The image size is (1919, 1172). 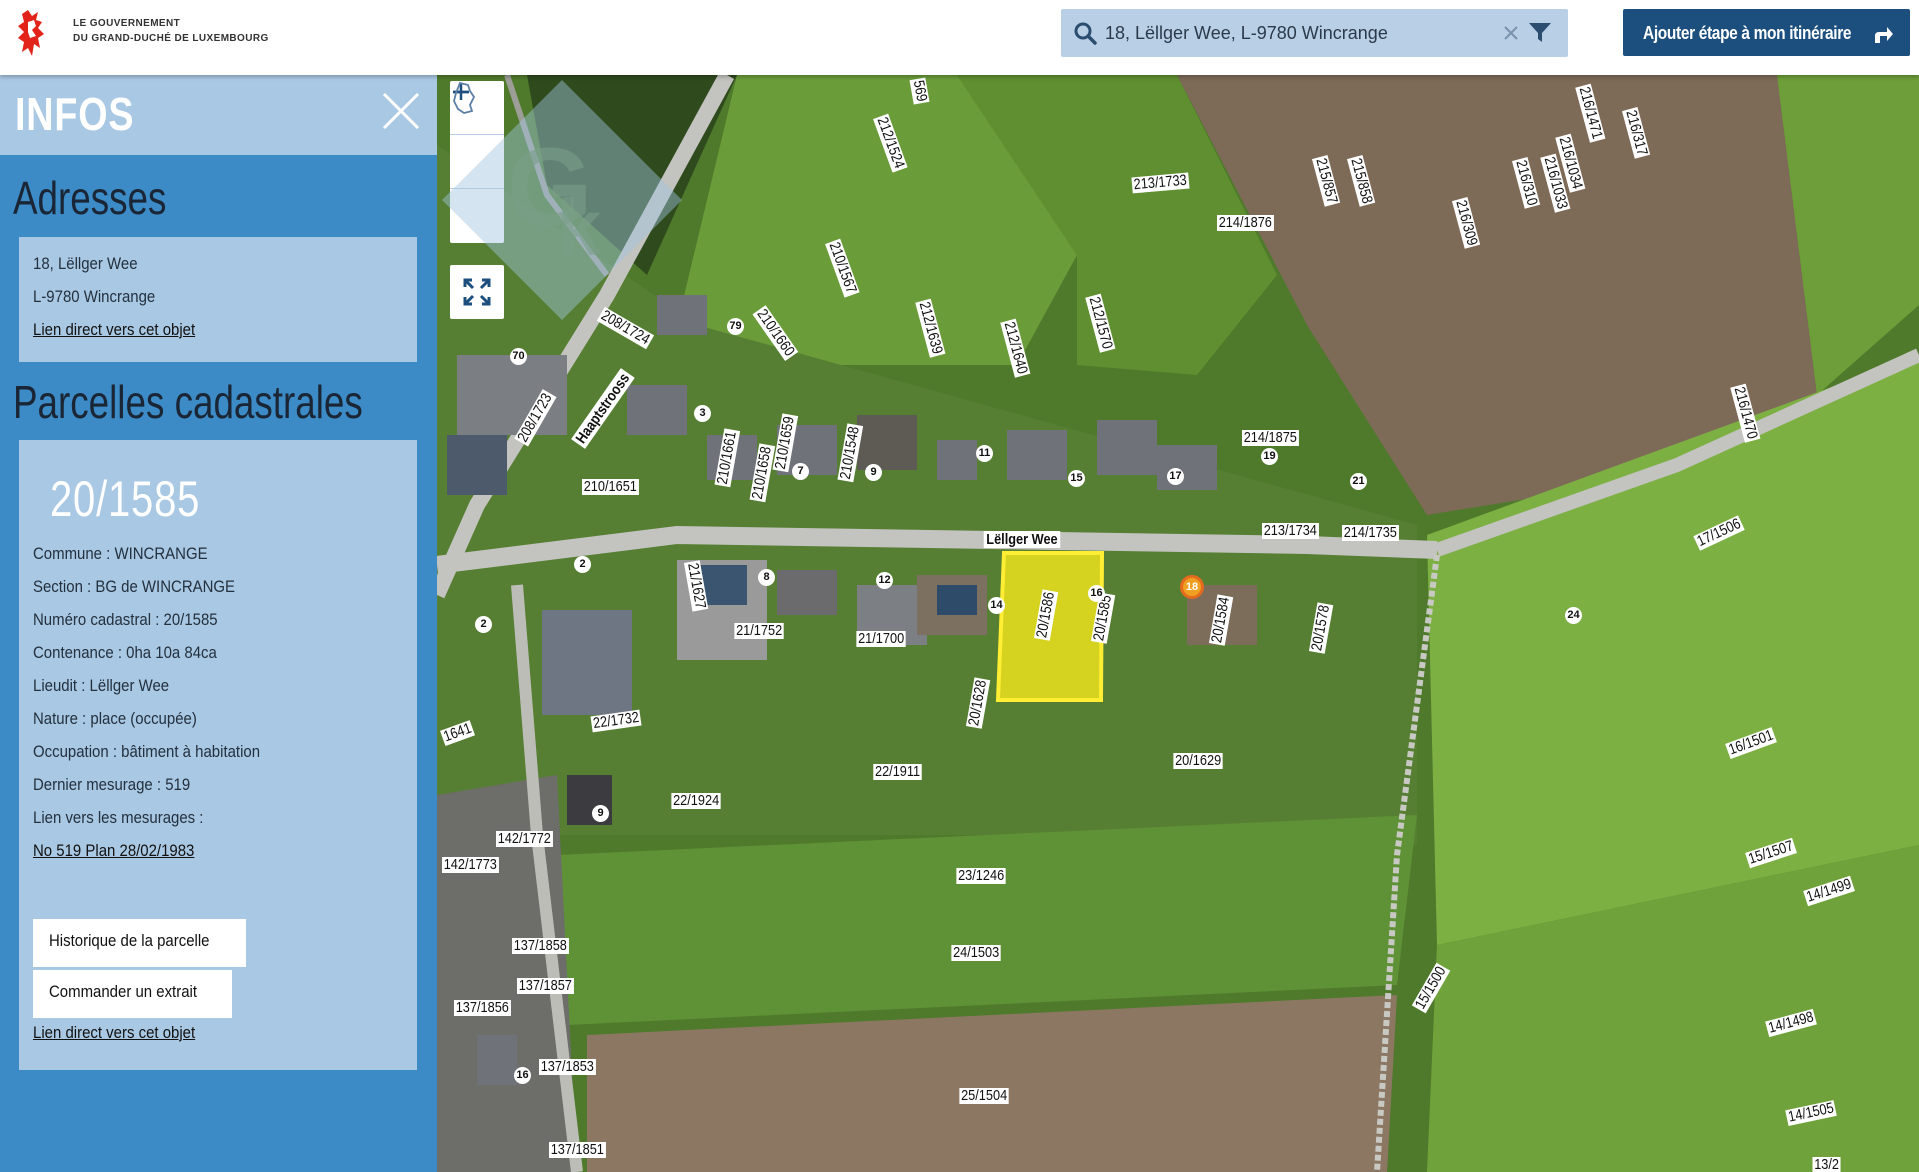 I want to click on house-number: 8, so click(x=766, y=577).